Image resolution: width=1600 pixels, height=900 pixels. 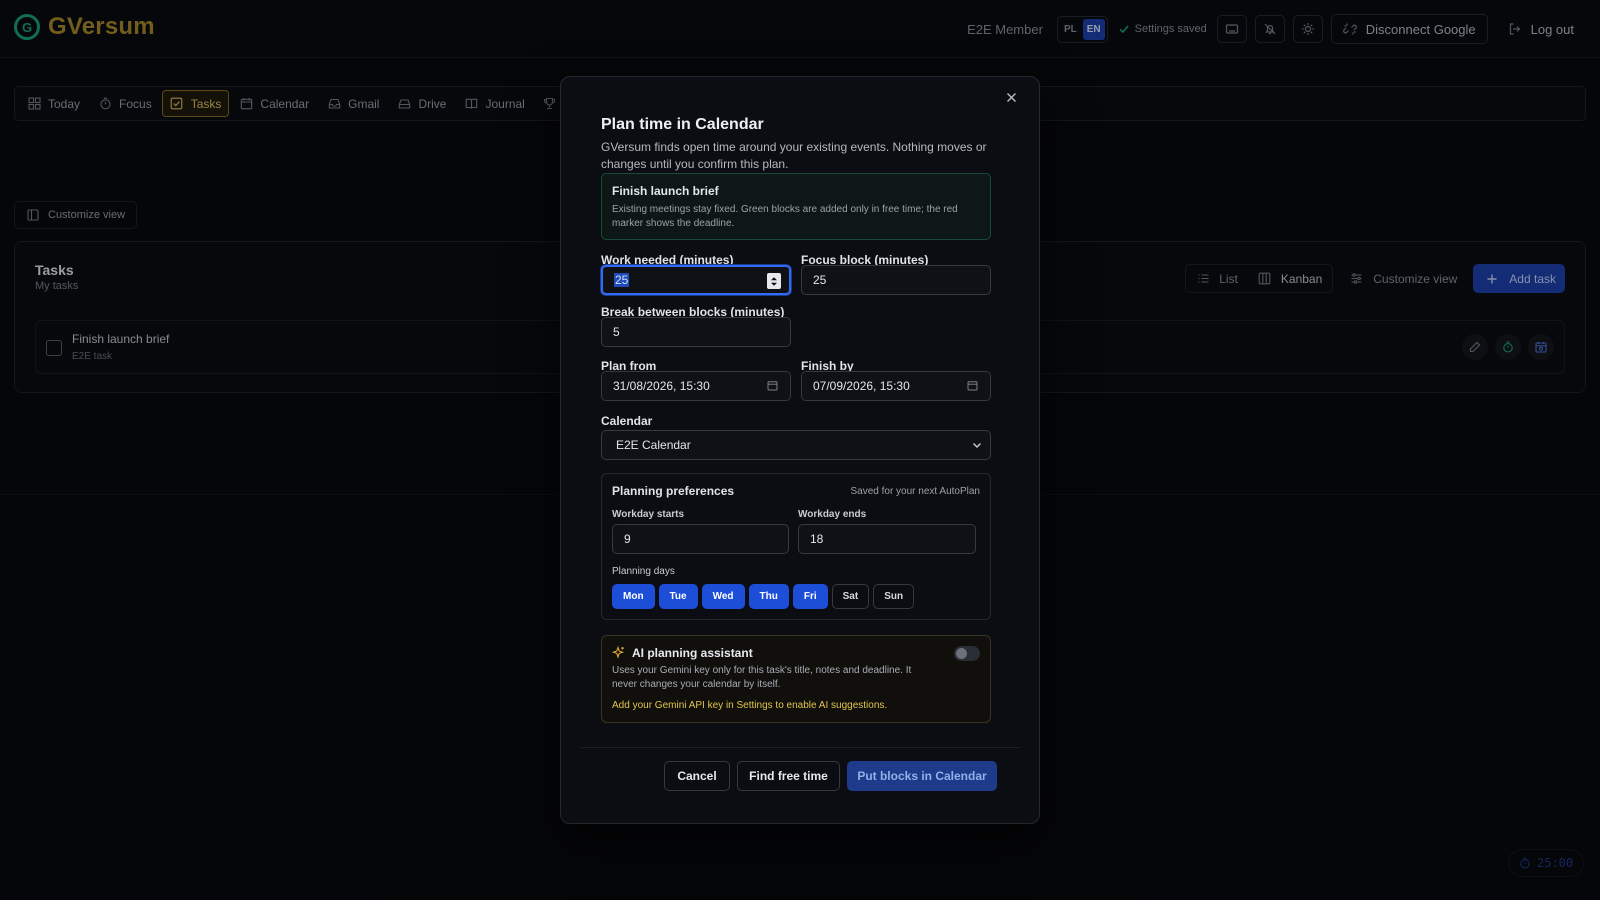 I want to click on stepper-icon, so click(x=774, y=281).